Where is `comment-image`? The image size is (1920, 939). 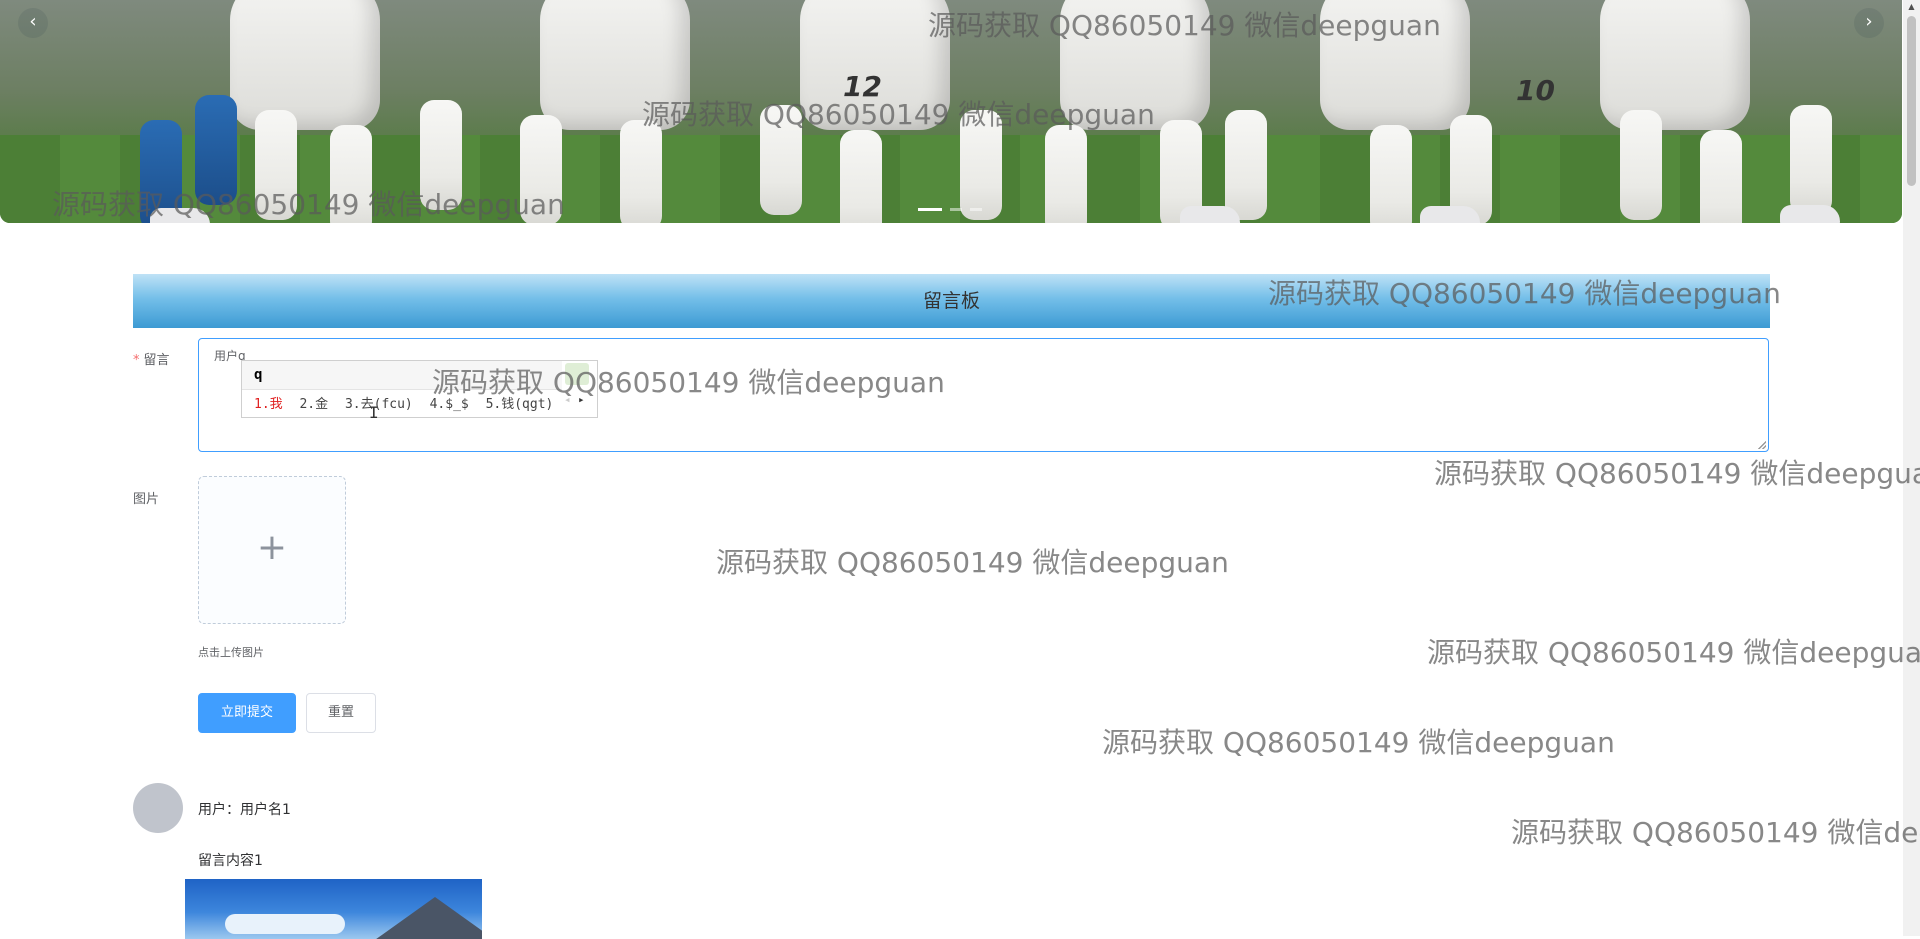 comment-image is located at coordinates (333, 909).